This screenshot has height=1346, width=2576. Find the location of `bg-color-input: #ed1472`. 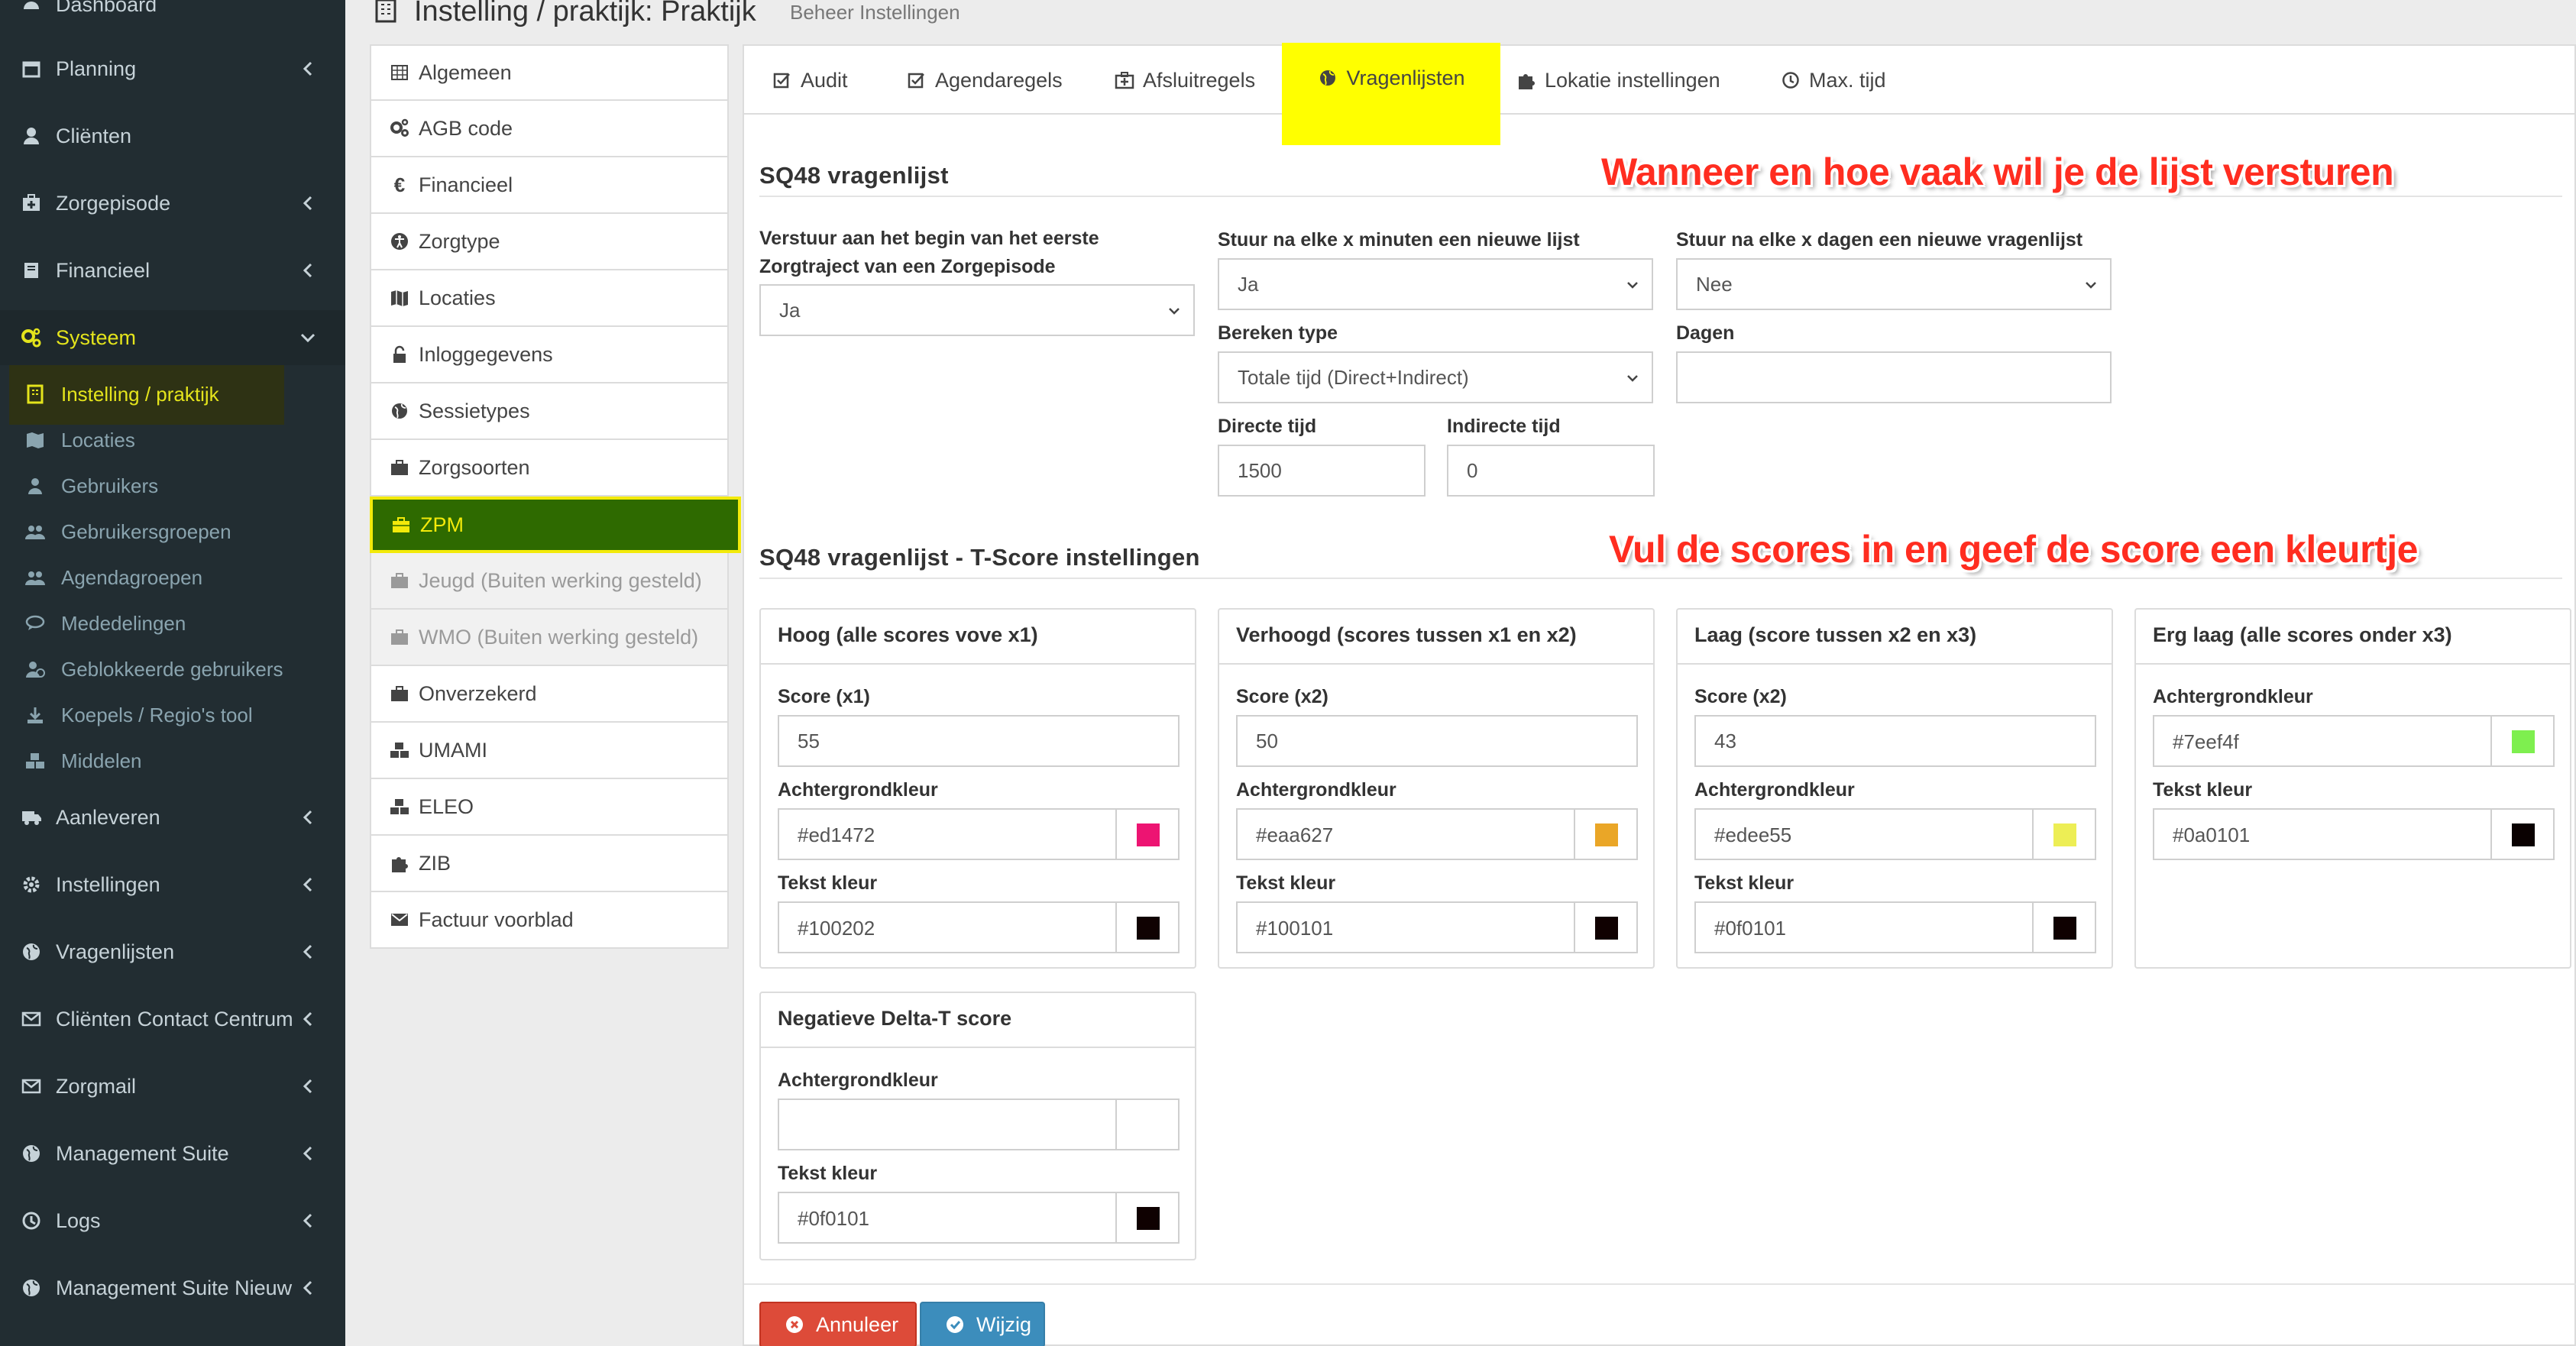

bg-color-input: #ed1472 is located at coordinates (979, 834).